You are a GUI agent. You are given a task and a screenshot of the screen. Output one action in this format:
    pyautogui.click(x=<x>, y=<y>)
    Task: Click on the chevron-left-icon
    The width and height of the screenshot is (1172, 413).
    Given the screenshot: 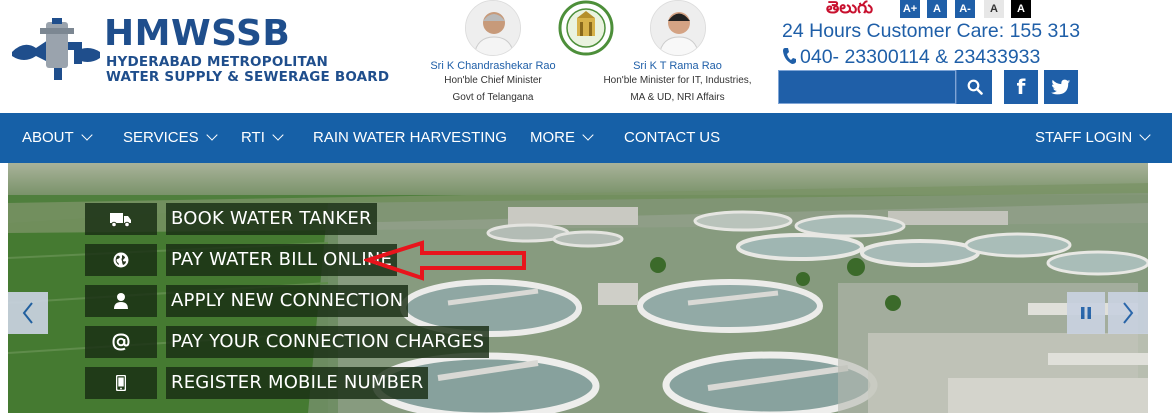 What is the action you would take?
    pyautogui.click(x=27, y=313)
    